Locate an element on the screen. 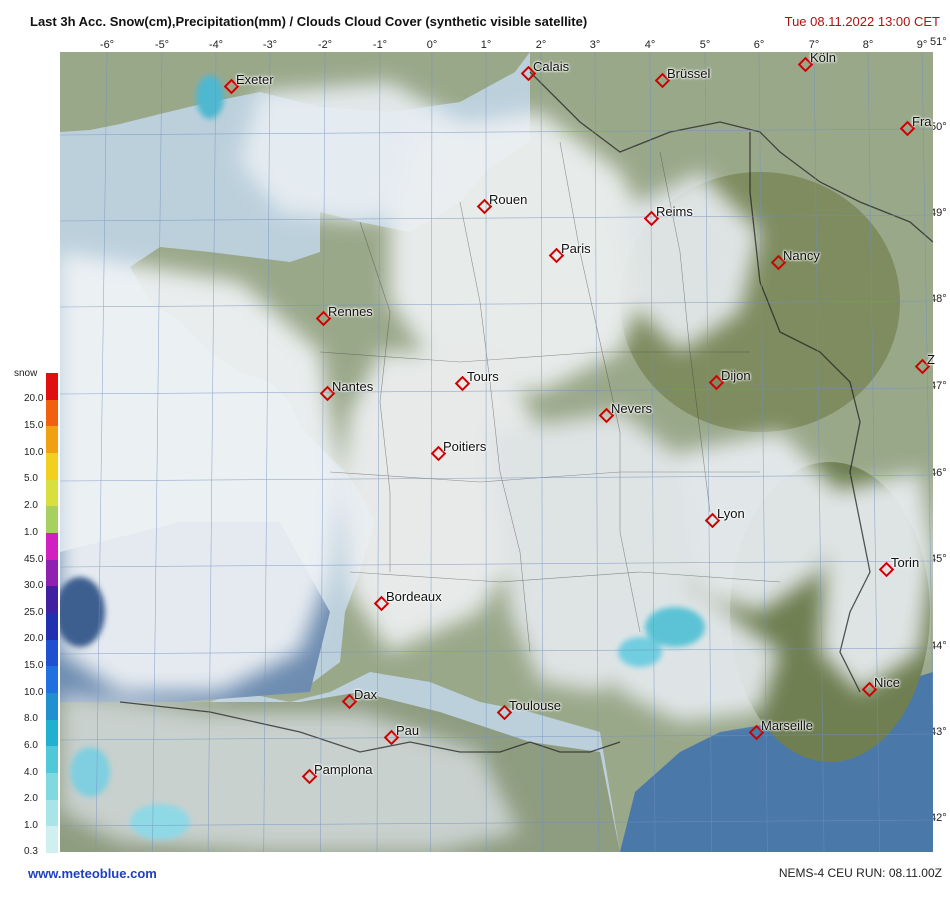 The width and height of the screenshot is (950, 906). city-label: Nancy is located at coordinates (801, 255).